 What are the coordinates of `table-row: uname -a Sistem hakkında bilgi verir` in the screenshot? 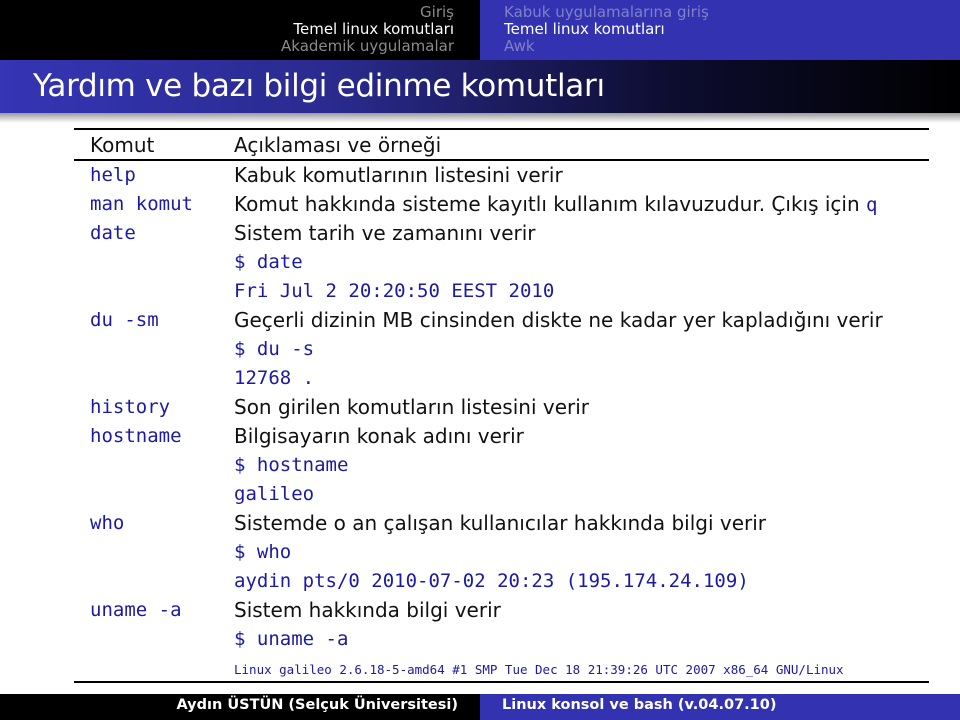 It's located at (501, 610).